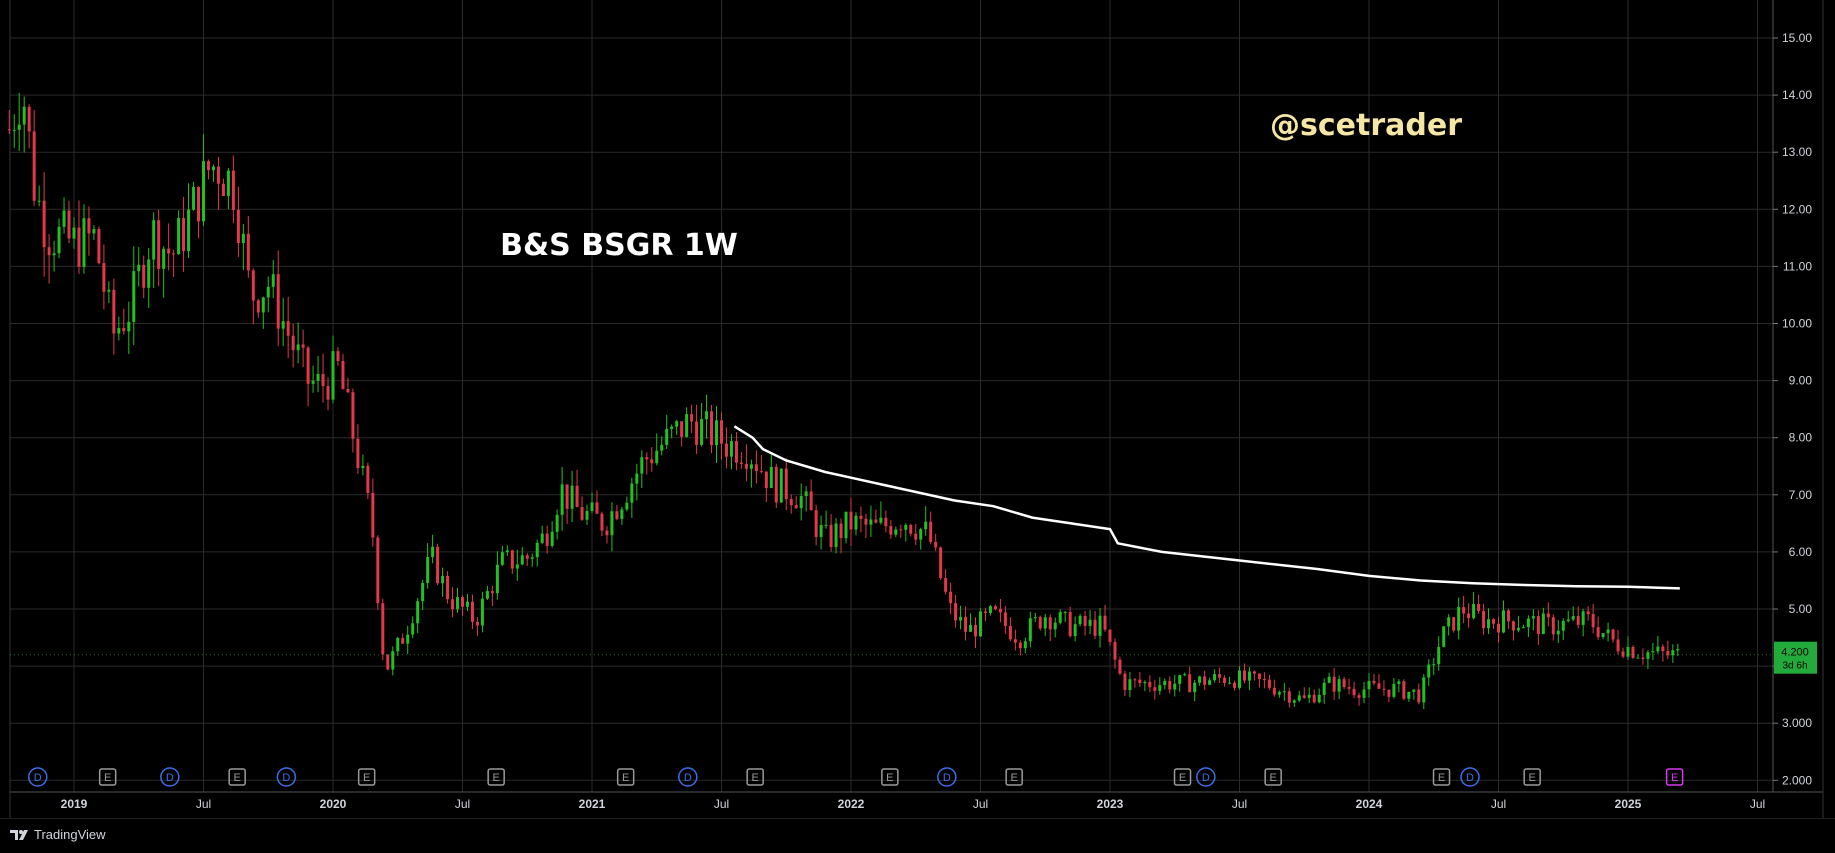 The width and height of the screenshot is (1835, 853). What do you see at coordinates (1801, 438) in the screenshot?
I see `price-tick-label: 8.00` at bounding box center [1801, 438].